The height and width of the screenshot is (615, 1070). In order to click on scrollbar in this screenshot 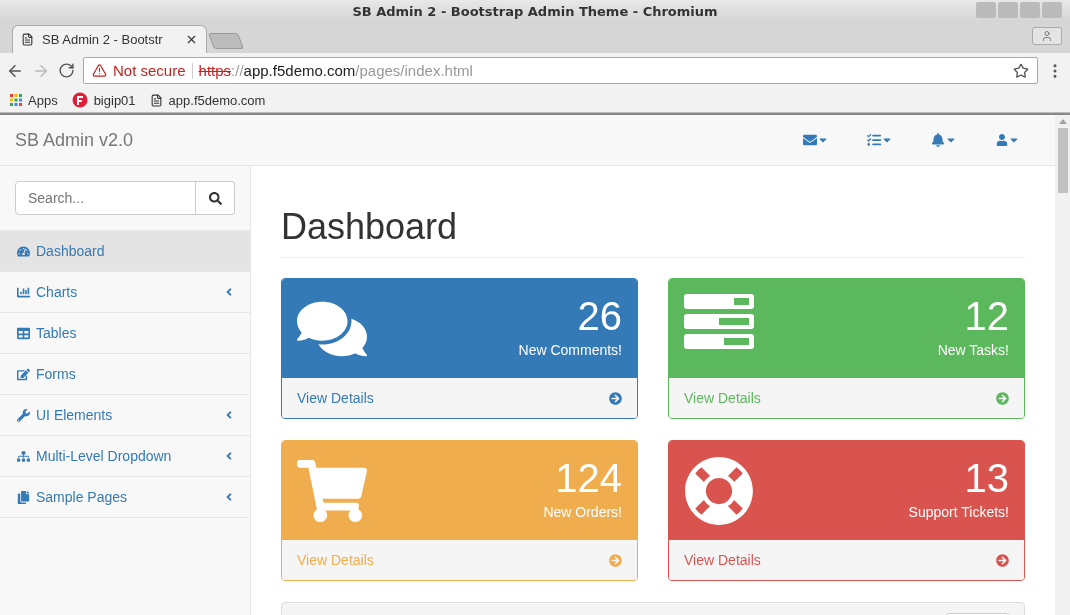, I will do `click(1062, 365)`.